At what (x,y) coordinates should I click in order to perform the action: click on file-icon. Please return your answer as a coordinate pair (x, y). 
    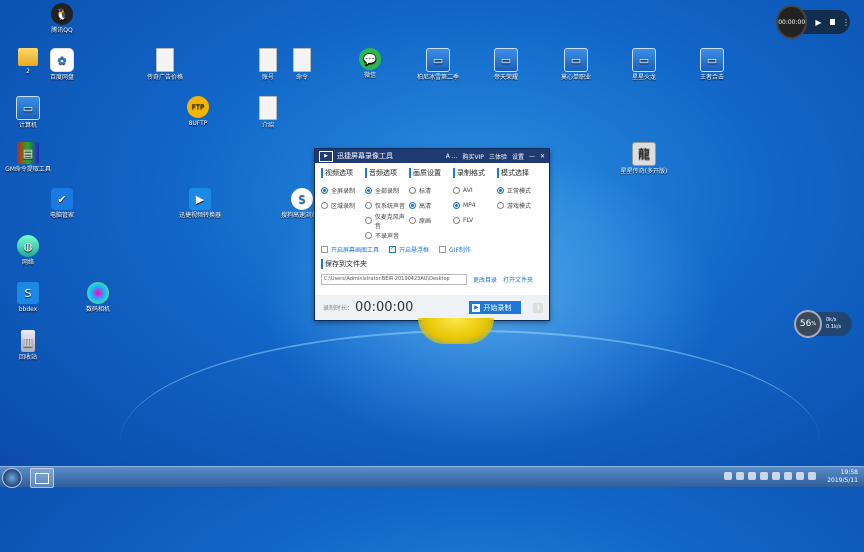
    Looking at the image, I should click on (268, 108).